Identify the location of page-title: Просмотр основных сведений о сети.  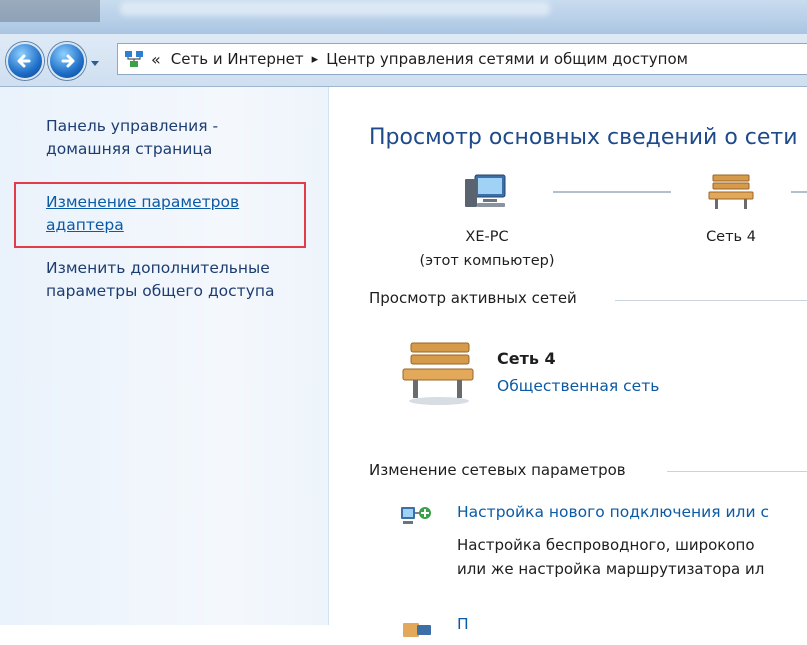
(583, 137).